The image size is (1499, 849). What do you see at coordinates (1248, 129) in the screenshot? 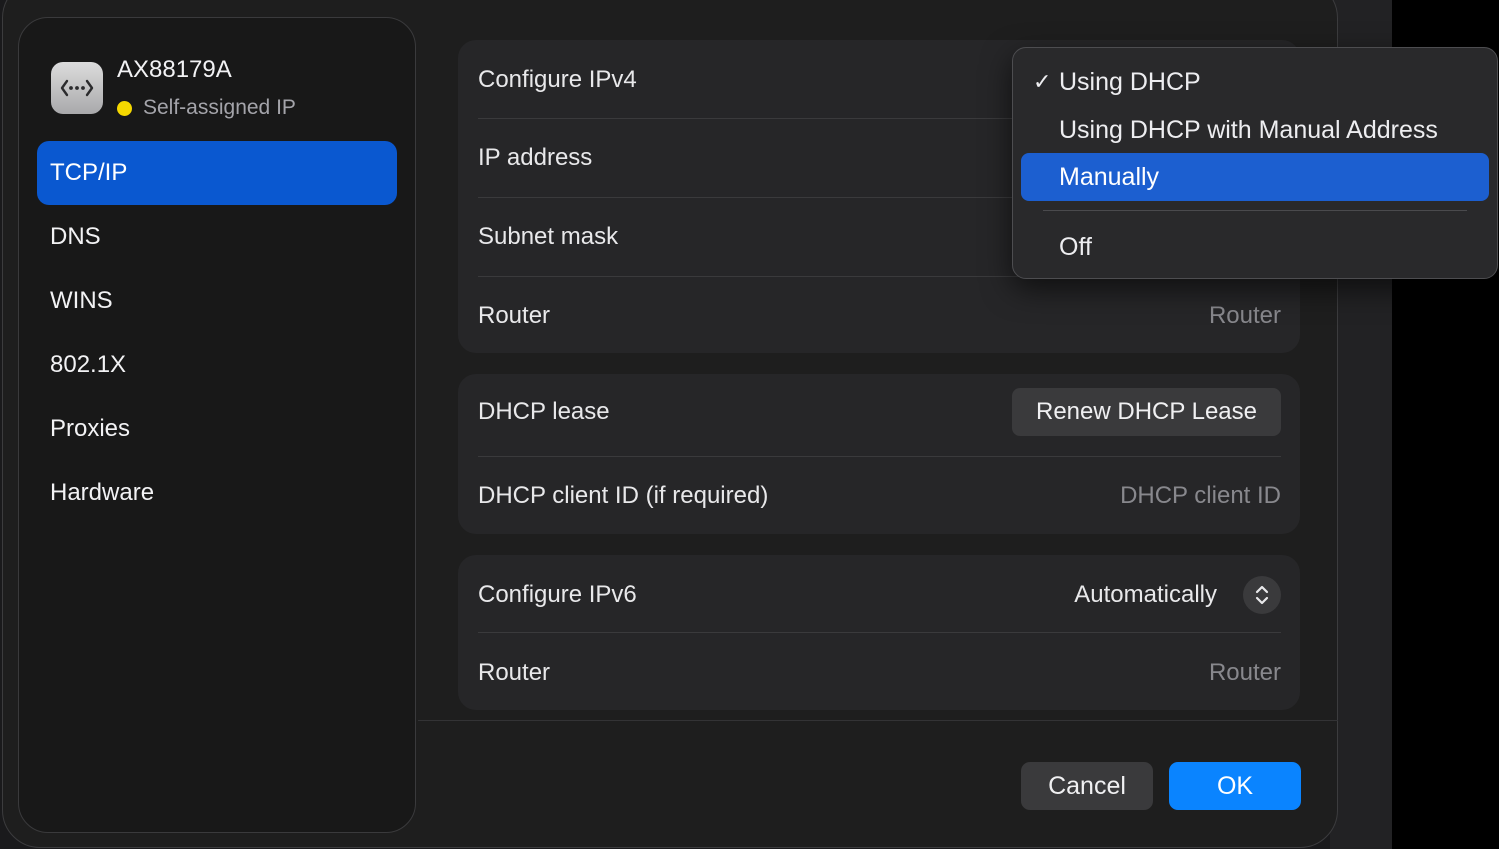
I see `menu-item-label: Using DHCP with Manual Address` at bounding box center [1248, 129].